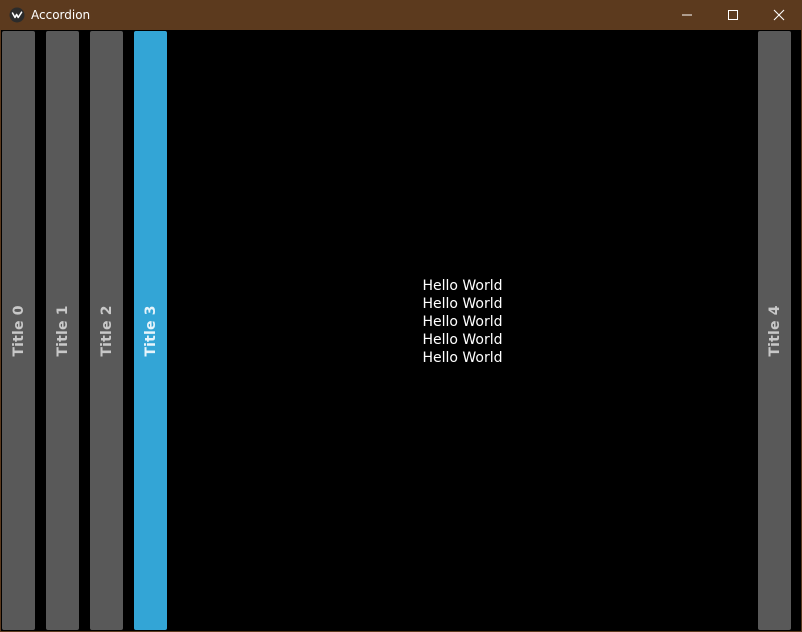  I want to click on accordion-title-2: Title 2, so click(106, 330).